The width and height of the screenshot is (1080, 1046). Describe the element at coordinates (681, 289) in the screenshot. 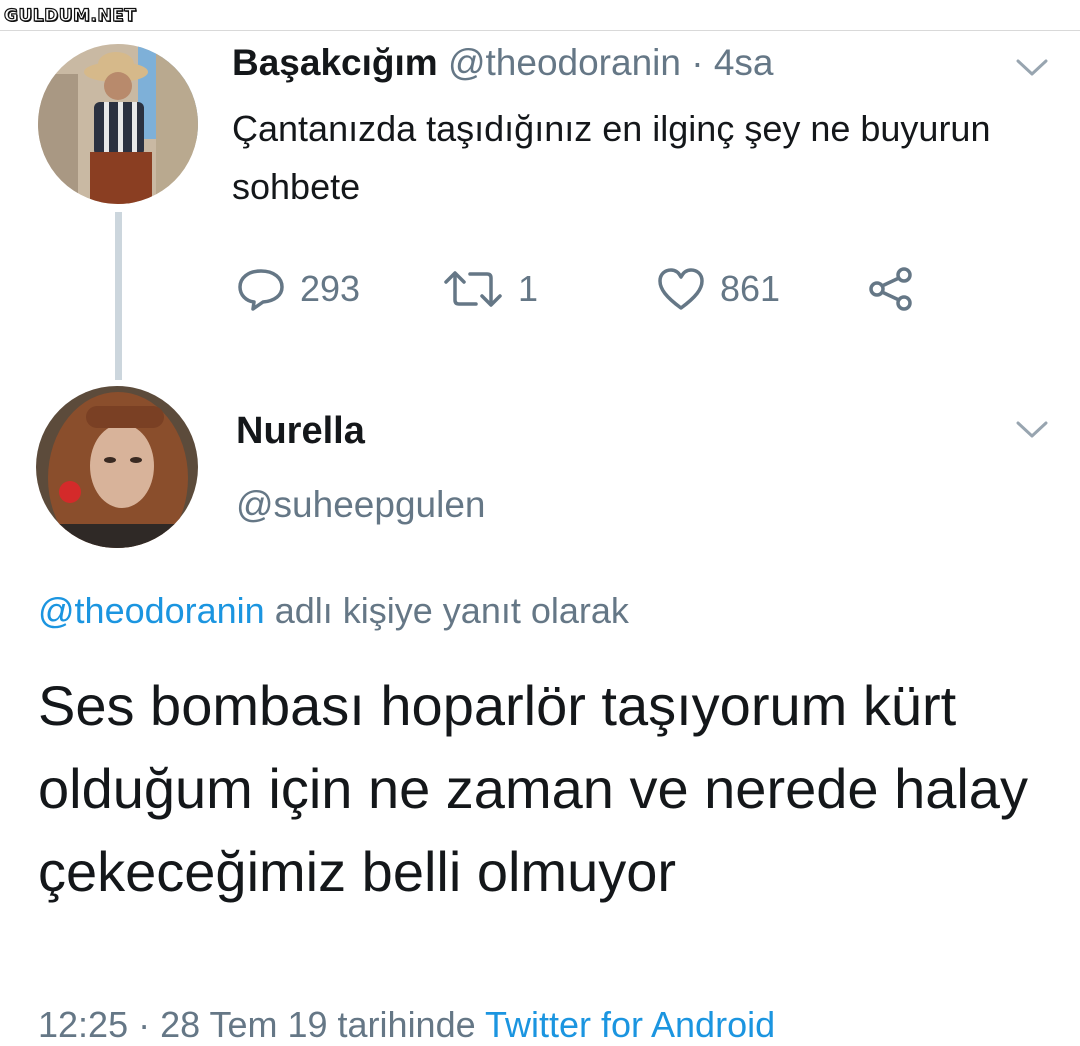

I see `heart-icon` at that location.